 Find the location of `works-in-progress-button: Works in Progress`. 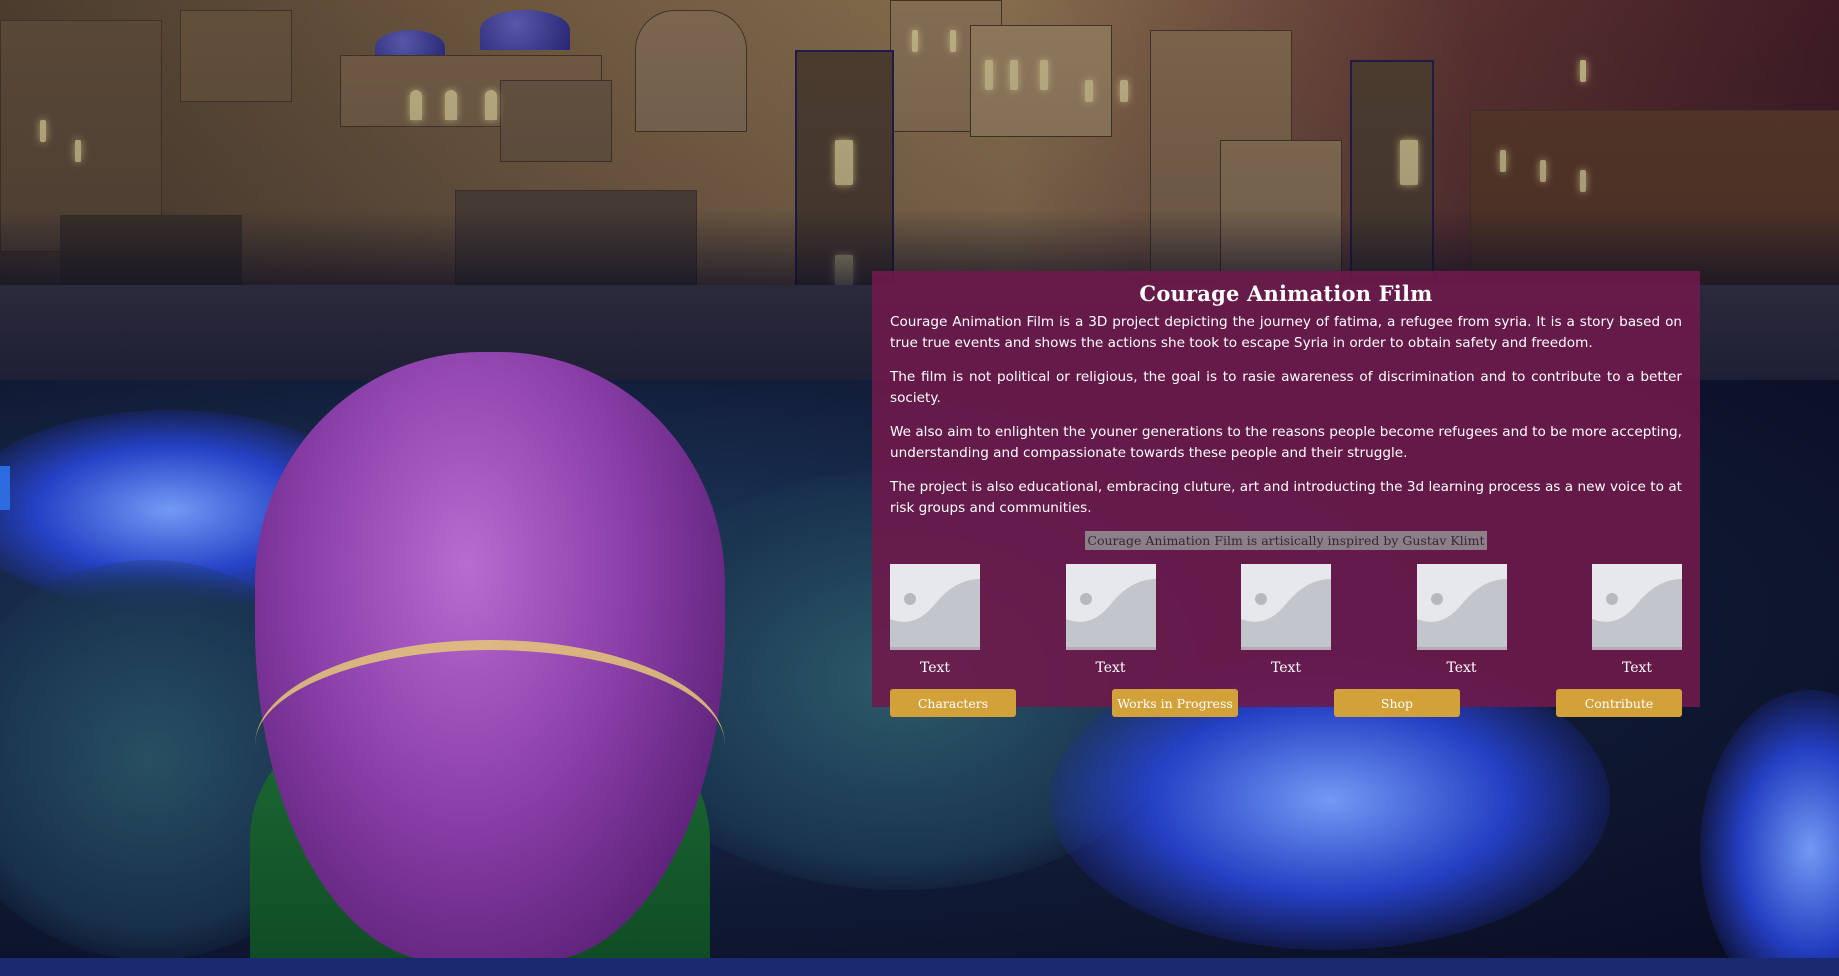

works-in-progress-button: Works in Progress is located at coordinates (1175, 703).